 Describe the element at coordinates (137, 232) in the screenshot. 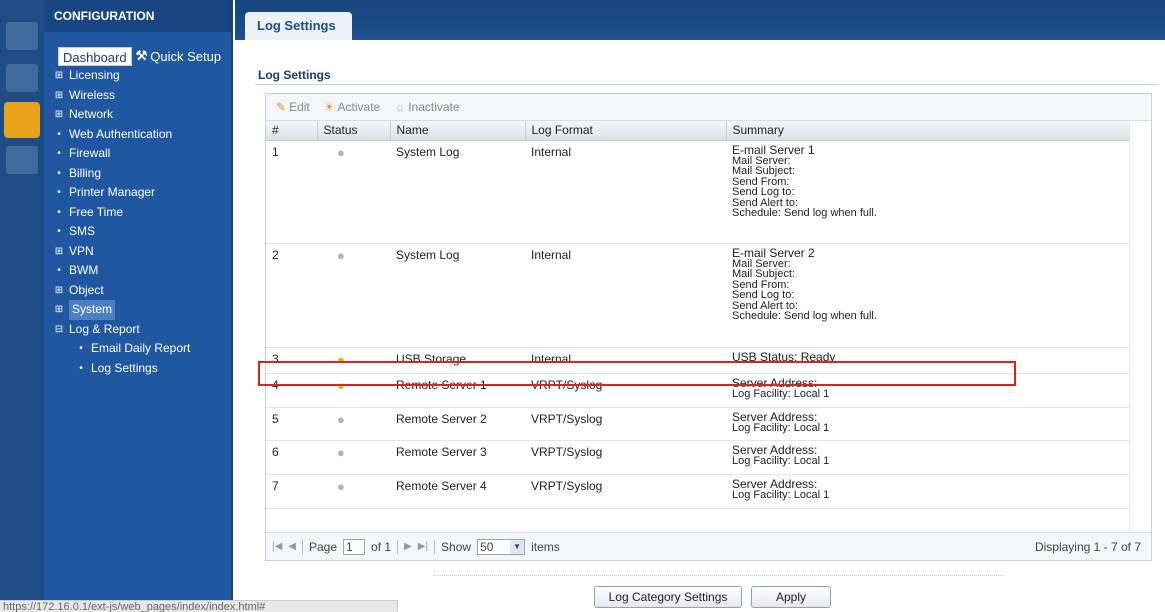

I see `sidebar-item: • SMS` at that location.